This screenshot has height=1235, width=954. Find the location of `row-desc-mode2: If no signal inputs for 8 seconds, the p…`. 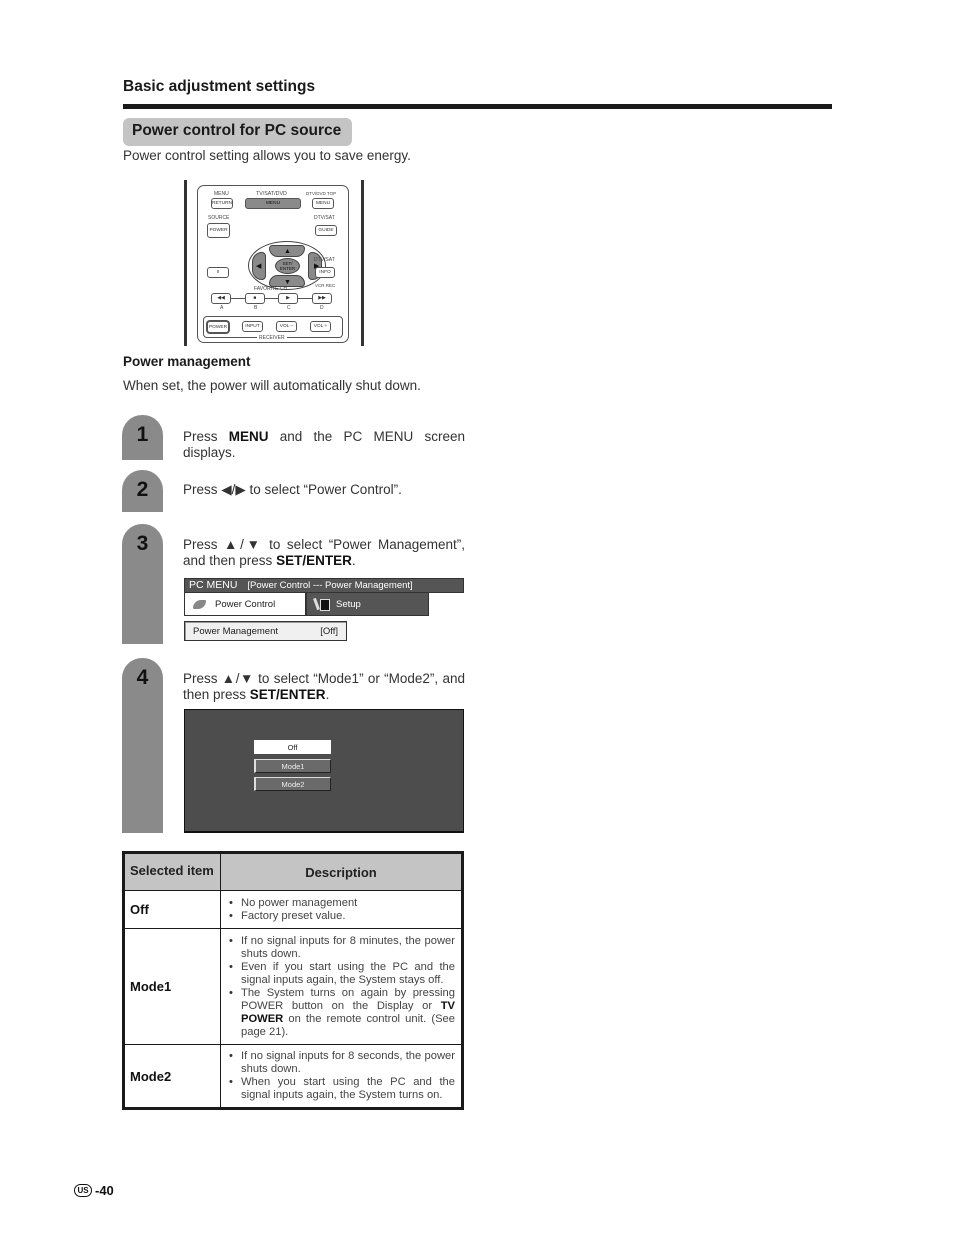

row-desc-mode2: If no signal inputs for 8 seconds, the p… is located at coordinates (341, 1076).